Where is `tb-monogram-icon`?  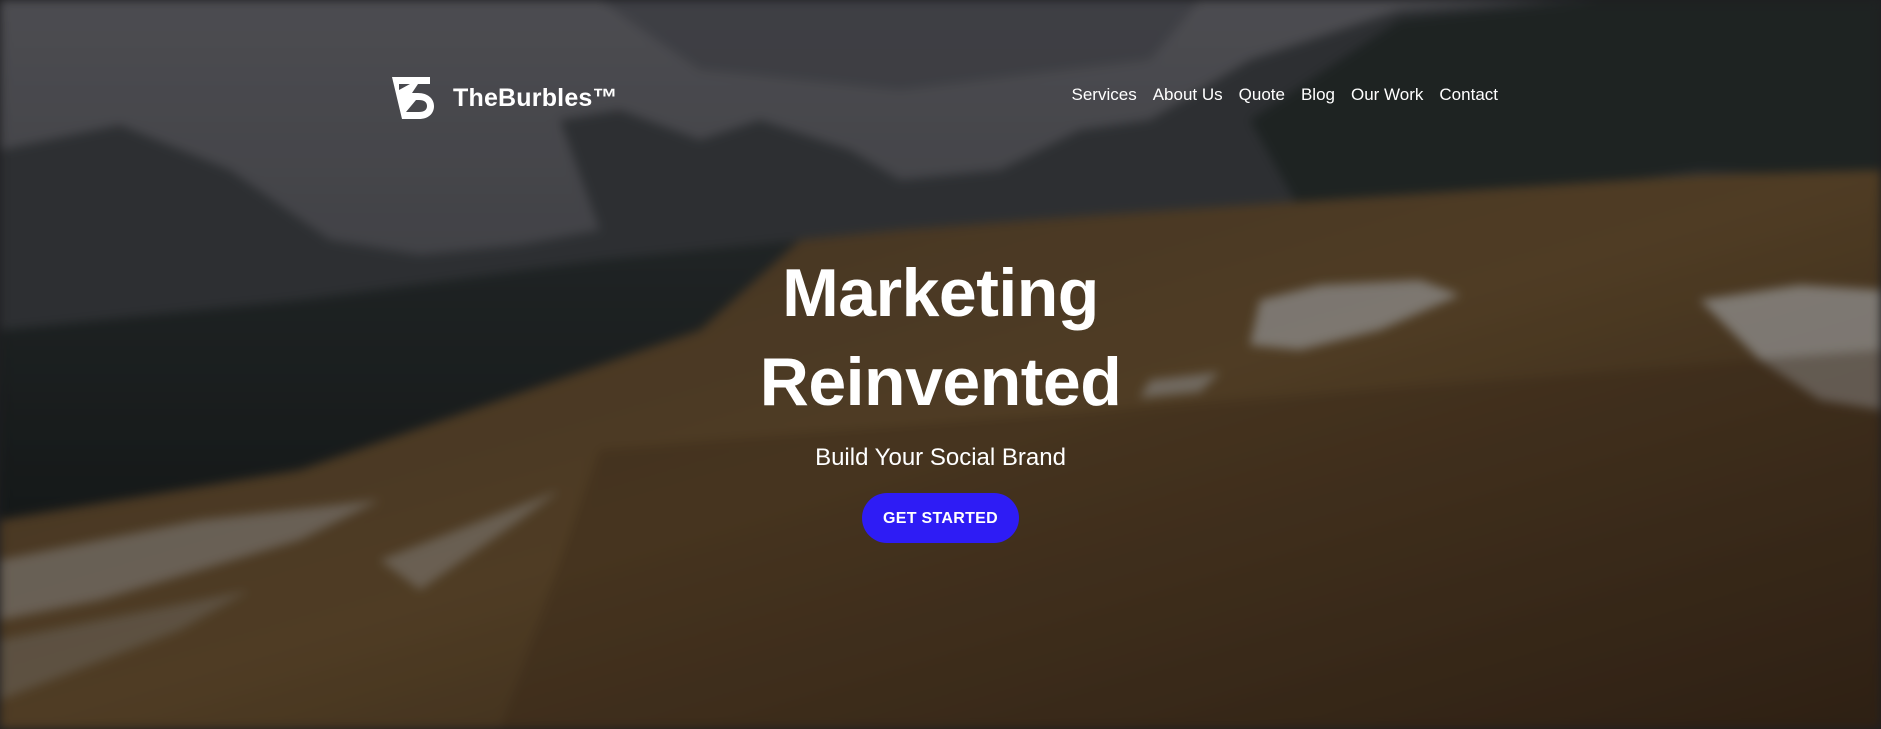 tb-monogram-icon is located at coordinates (413, 98).